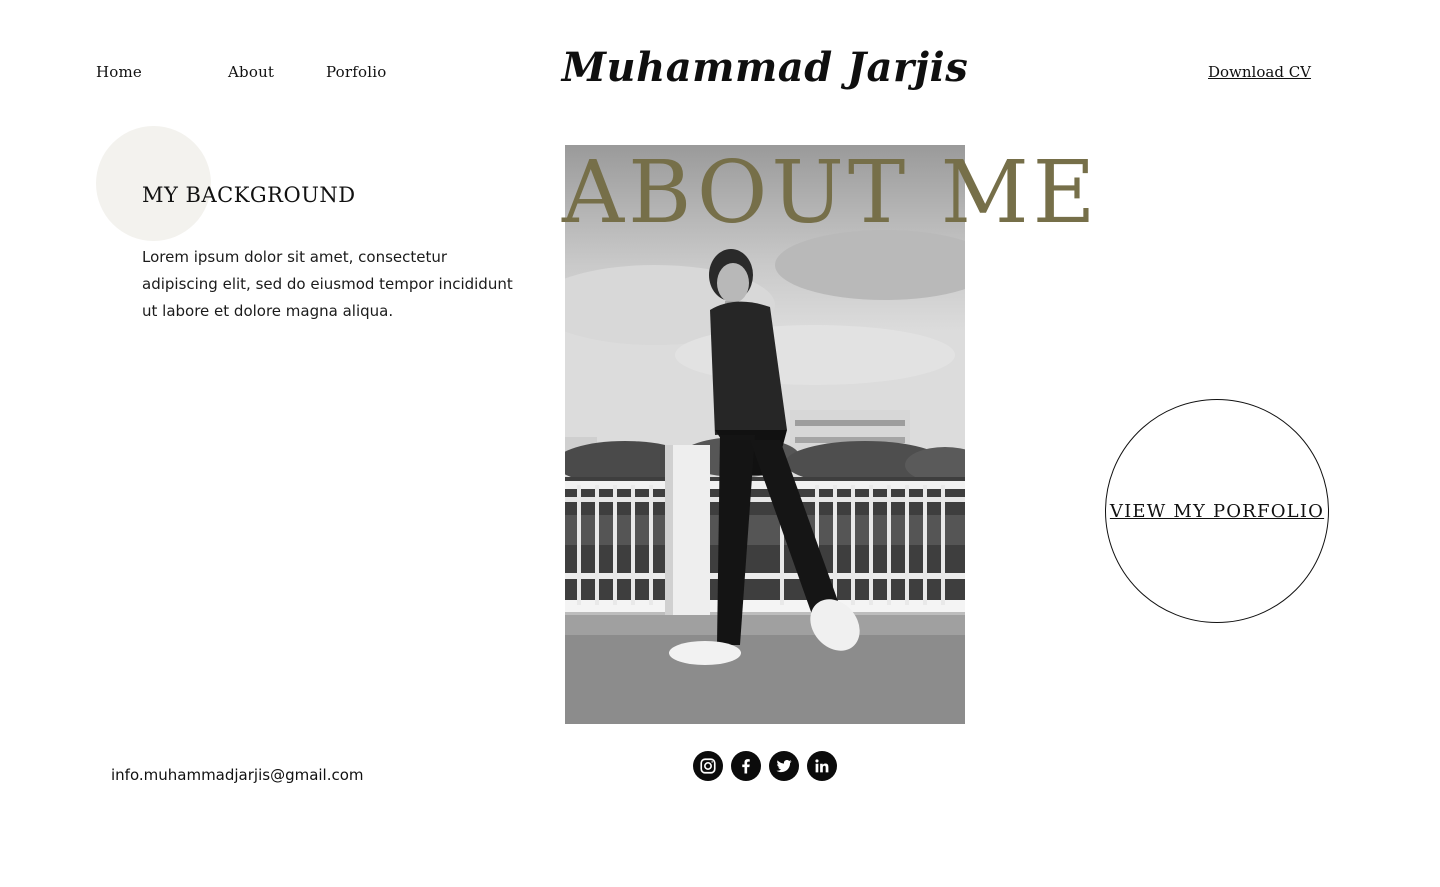 The image size is (1440, 887). Describe the element at coordinates (784, 766) in the screenshot. I see `twitter-icon` at that location.